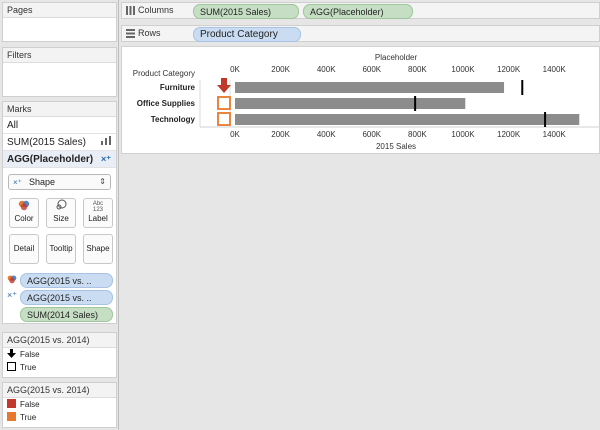 The width and height of the screenshot is (600, 430). Describe the element at coordinates (166, 103) in the screenshot. I see `category-label: Office Supplies` at that location.